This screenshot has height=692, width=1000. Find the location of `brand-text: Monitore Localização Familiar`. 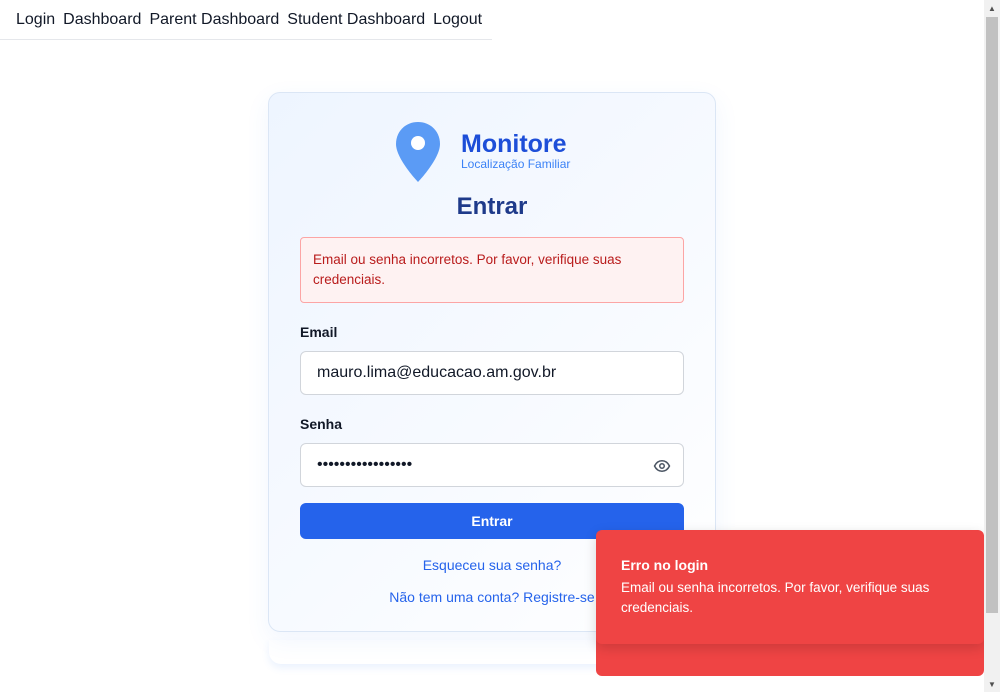

brand-text: Monitore Localização Familiar is located at coordinates (515, 151).